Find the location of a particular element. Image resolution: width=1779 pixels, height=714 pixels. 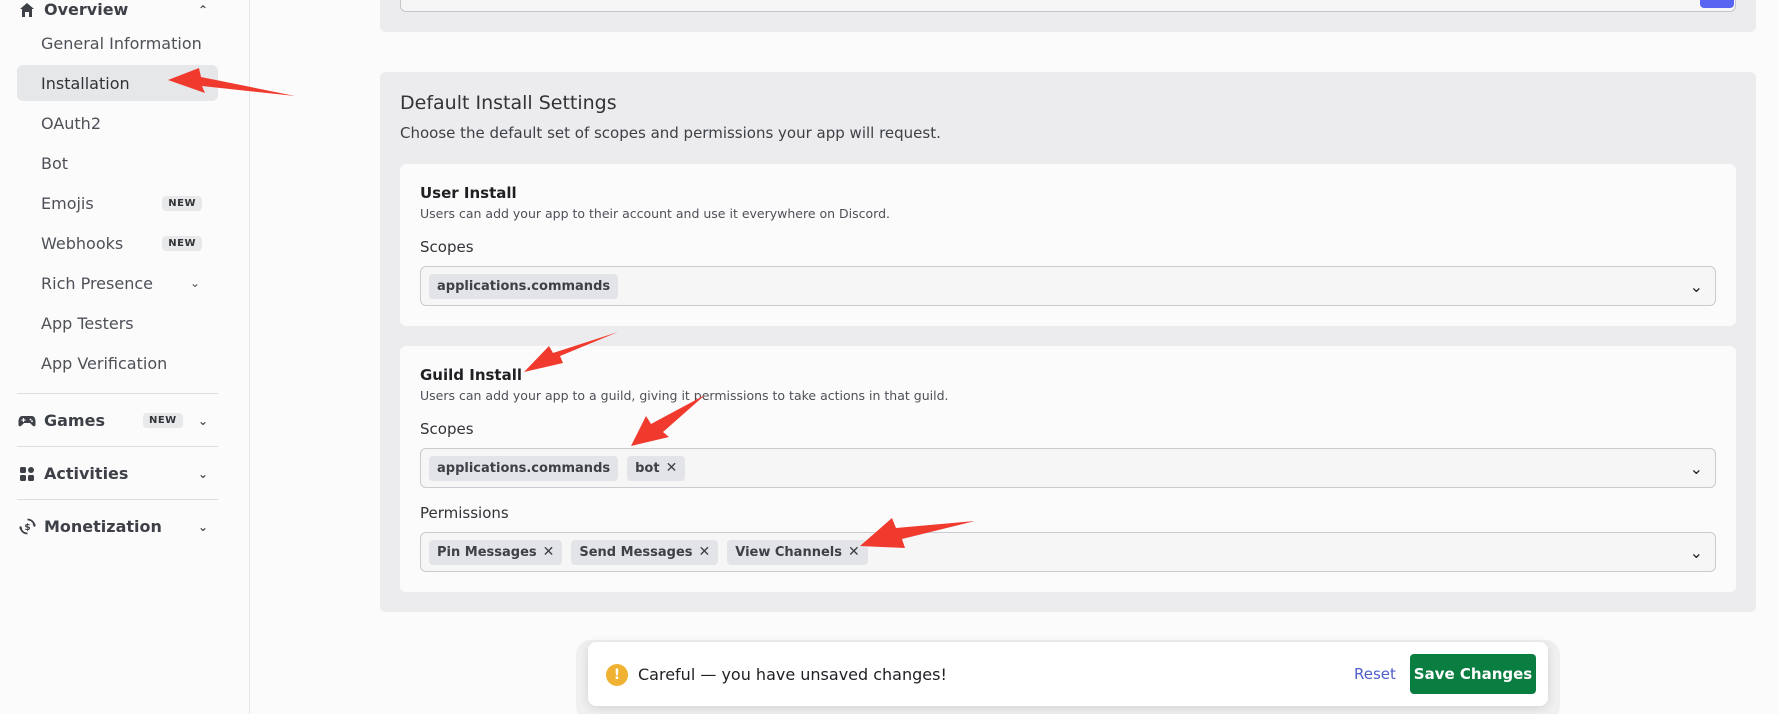

permission-chip: Pin Messages ✕ is located at coordinates (496, 552).